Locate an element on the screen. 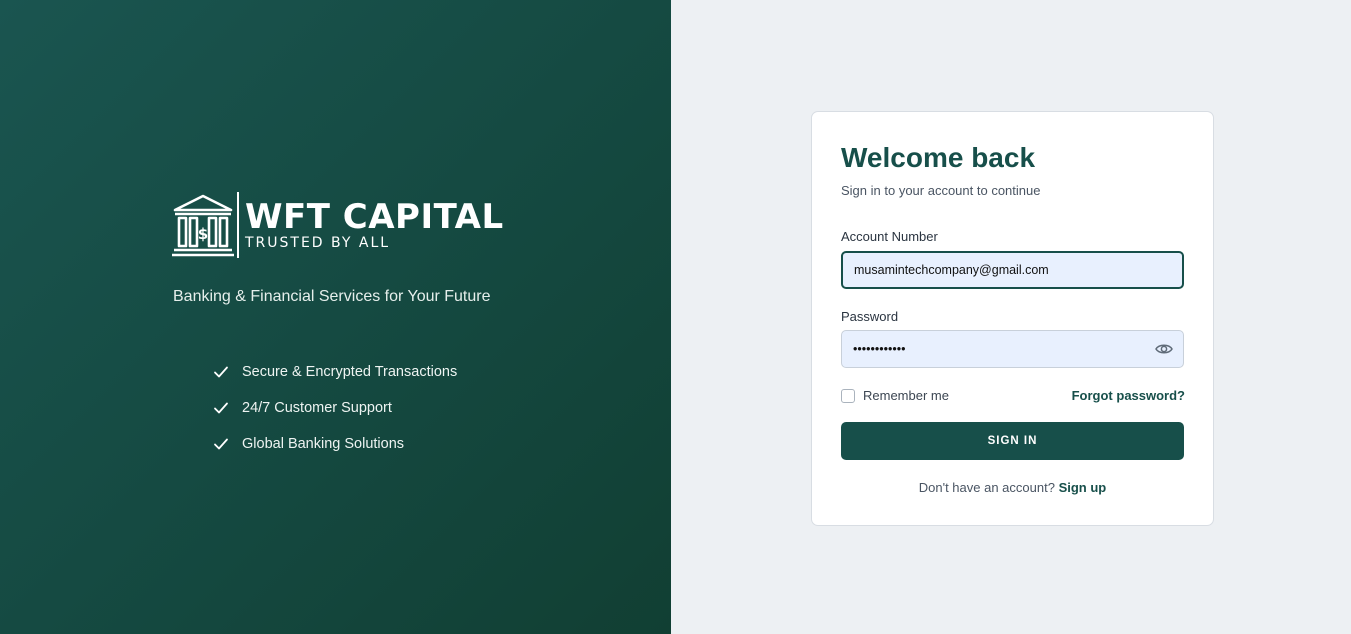 This screenshot has height=634, width=1351. brand-logo: $ WFT CAPITAL TRUSTED BY ALL is located at coordinates (337, 225).